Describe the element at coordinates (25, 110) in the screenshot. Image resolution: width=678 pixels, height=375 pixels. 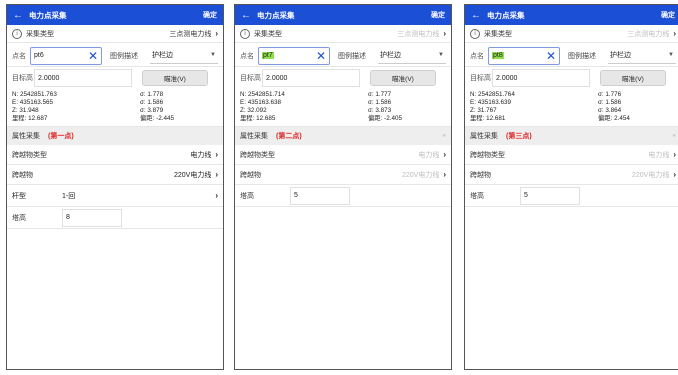
I see `coord-z: Z: 31.948` at that location.